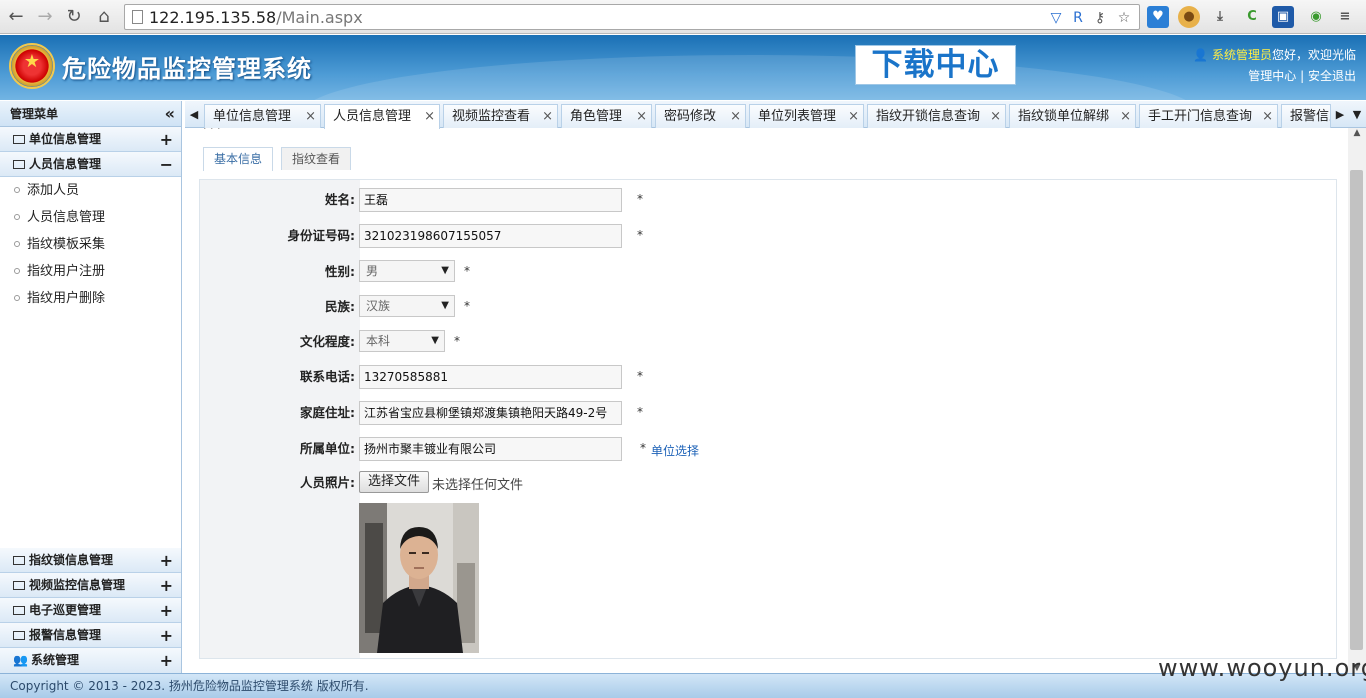 The width and height of the screenshot is (1366, 698). I want to click on bookmark-star-icon: ☆, so click(1124, 18).